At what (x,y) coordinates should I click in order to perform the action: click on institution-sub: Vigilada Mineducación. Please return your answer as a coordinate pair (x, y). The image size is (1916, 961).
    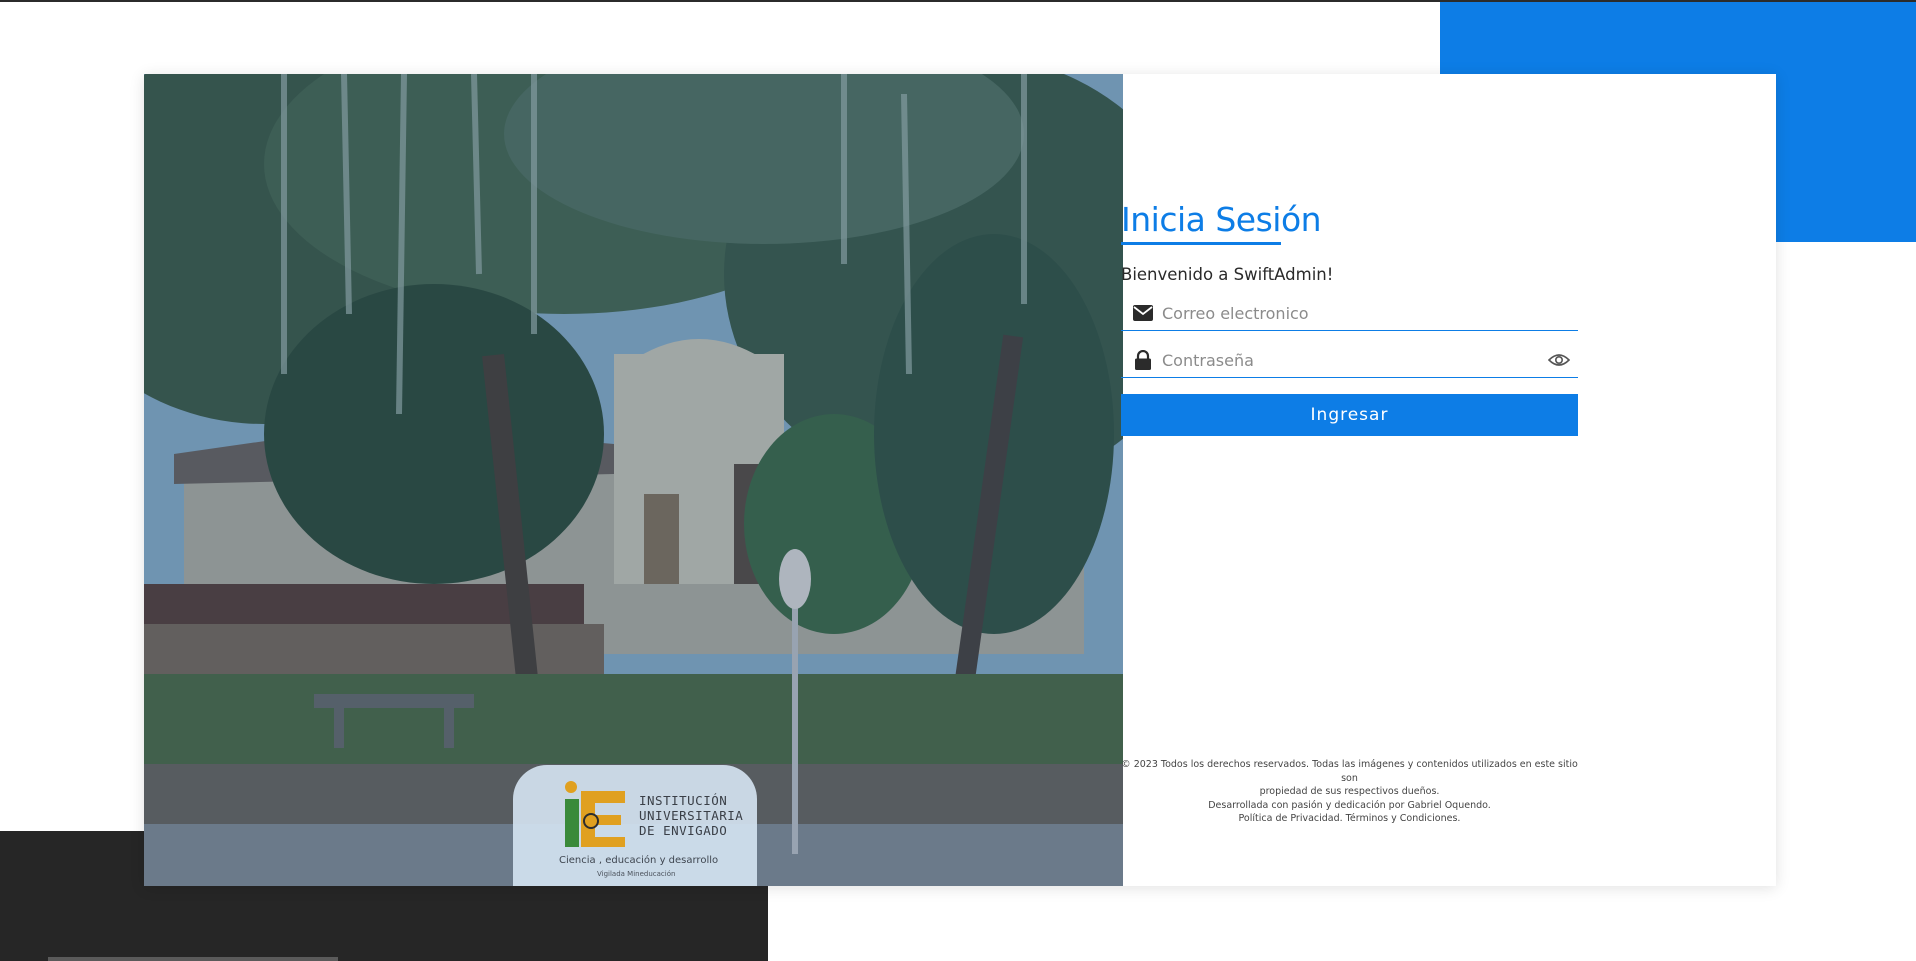
    Looking at the image, I should click on (636, 874).